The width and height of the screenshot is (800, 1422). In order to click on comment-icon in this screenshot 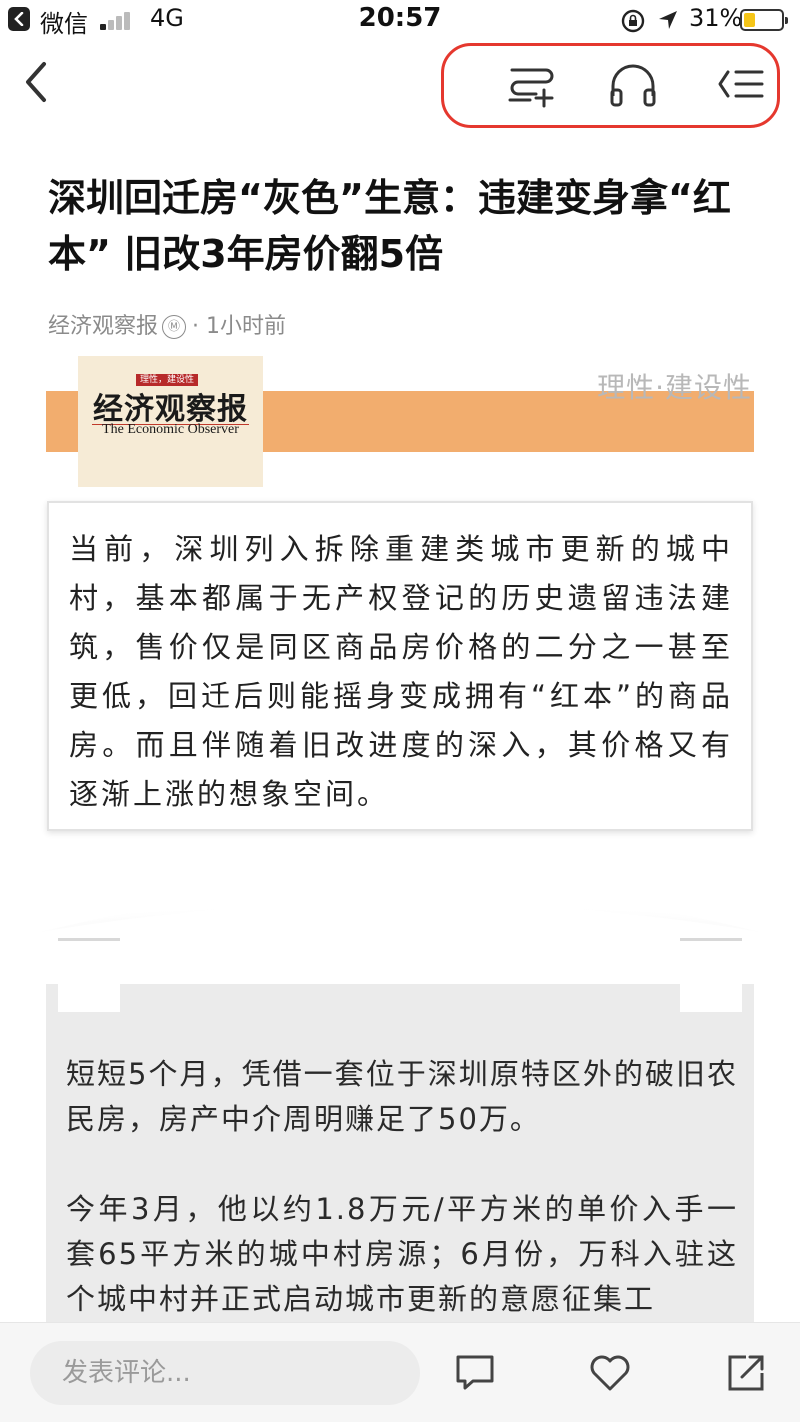, I will do `click(475, 1372)`.